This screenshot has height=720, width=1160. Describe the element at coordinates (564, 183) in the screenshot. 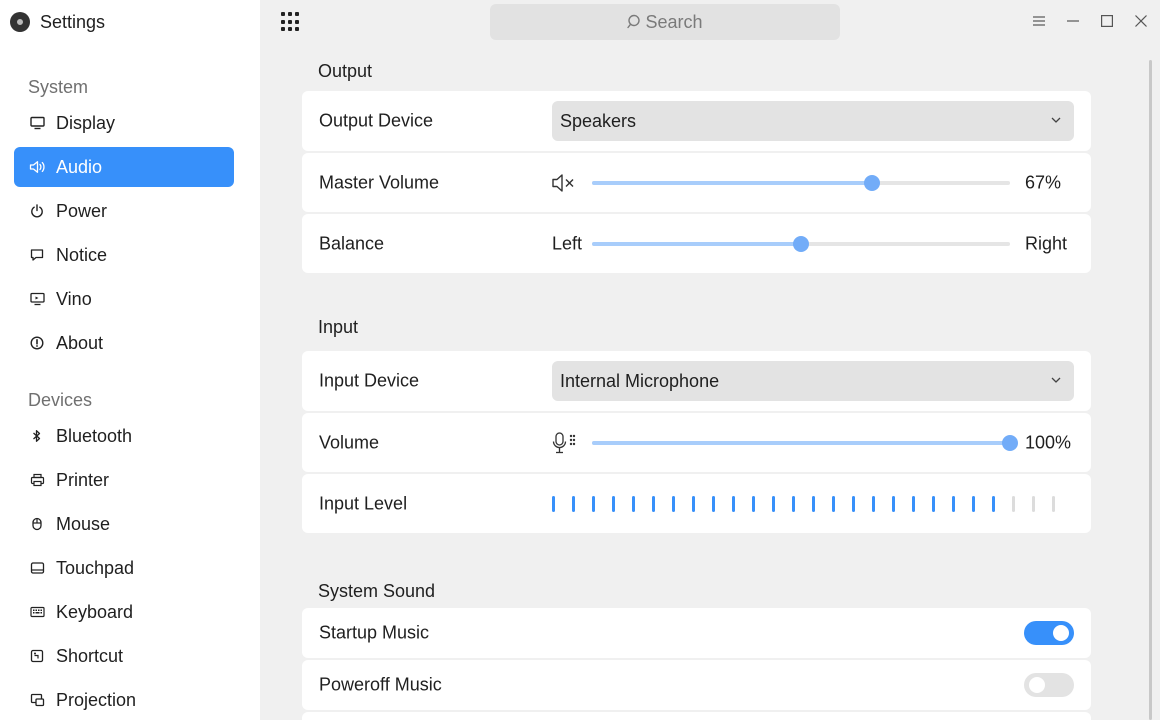

I see `mute-speaker-icon` at that location.